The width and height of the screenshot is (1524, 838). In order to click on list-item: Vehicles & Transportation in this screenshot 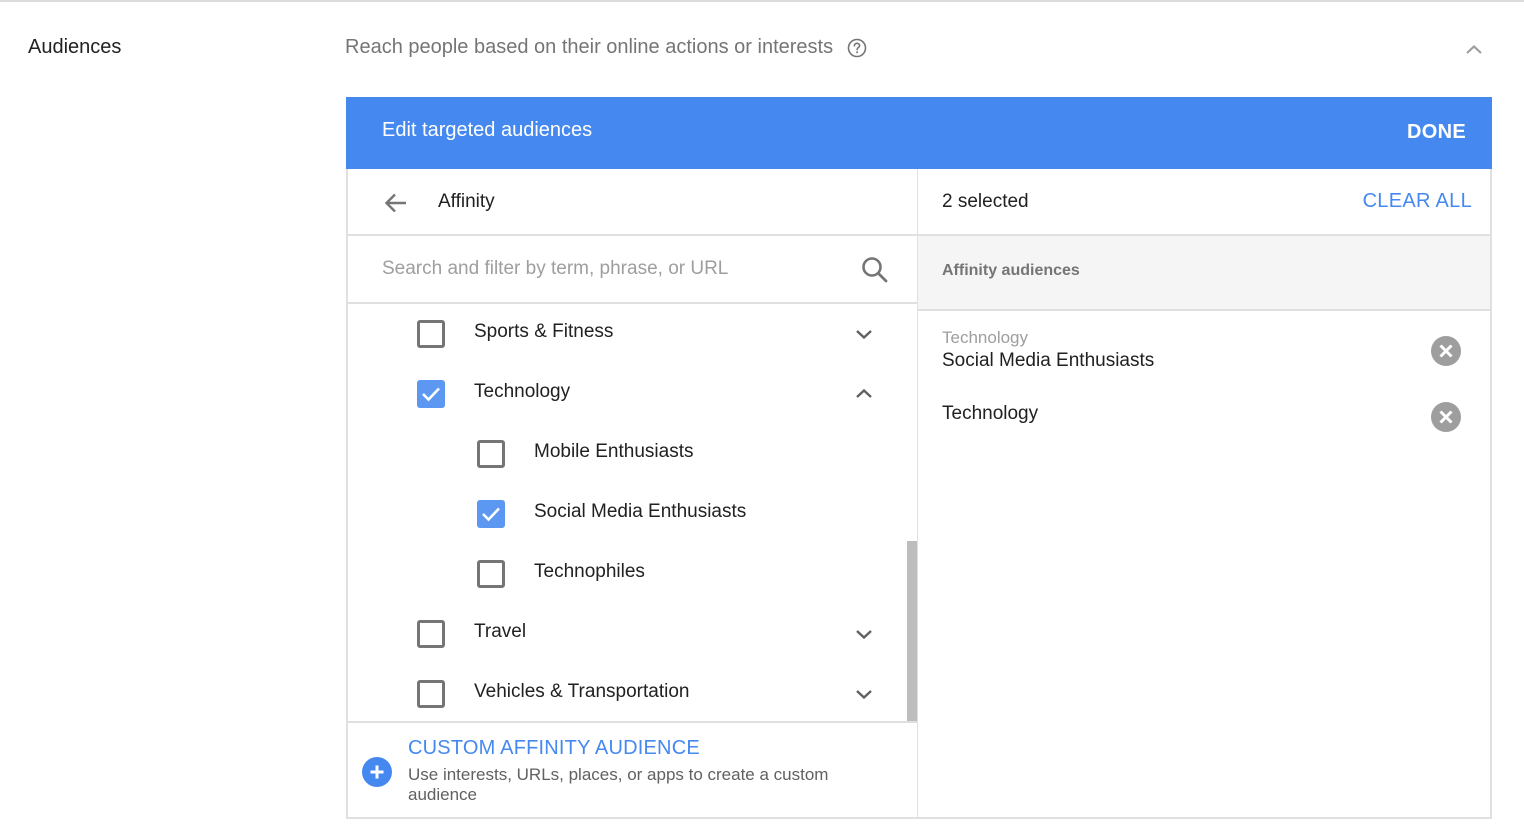, I will do `click(626, 692)`.